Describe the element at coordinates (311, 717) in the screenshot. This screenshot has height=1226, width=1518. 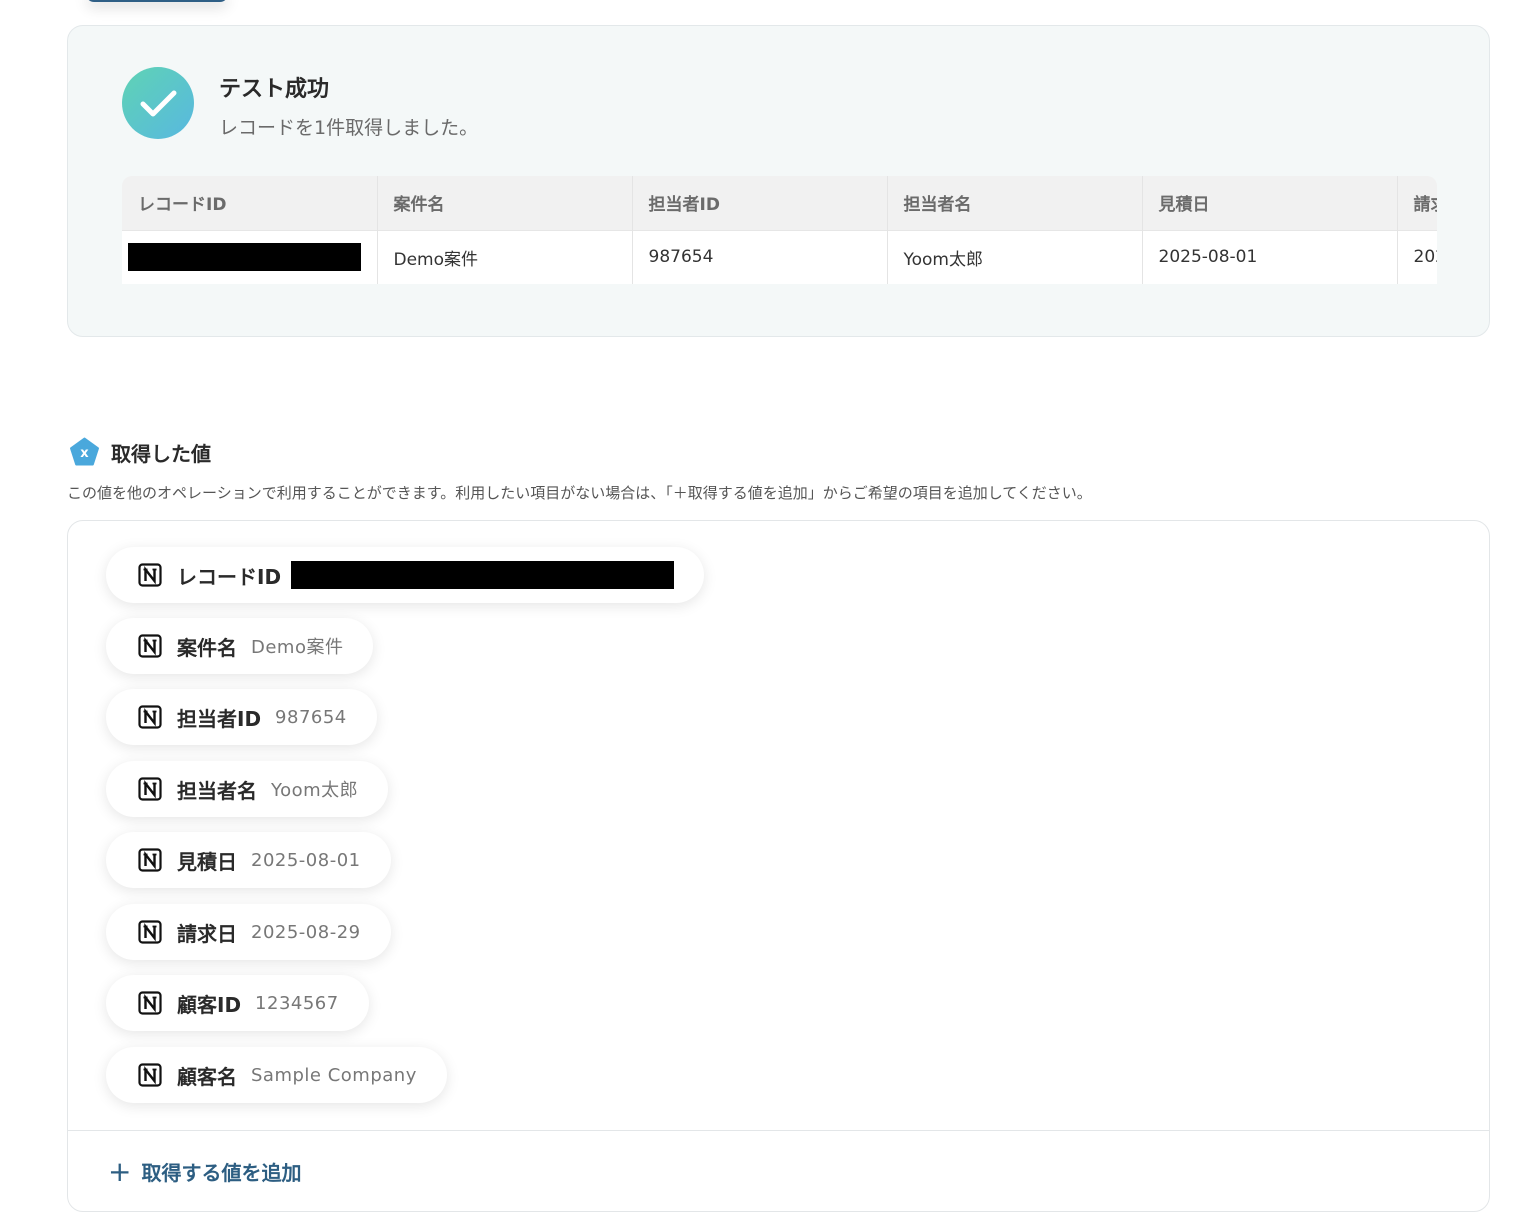
I see `value-chip-value: 987654` at that location.